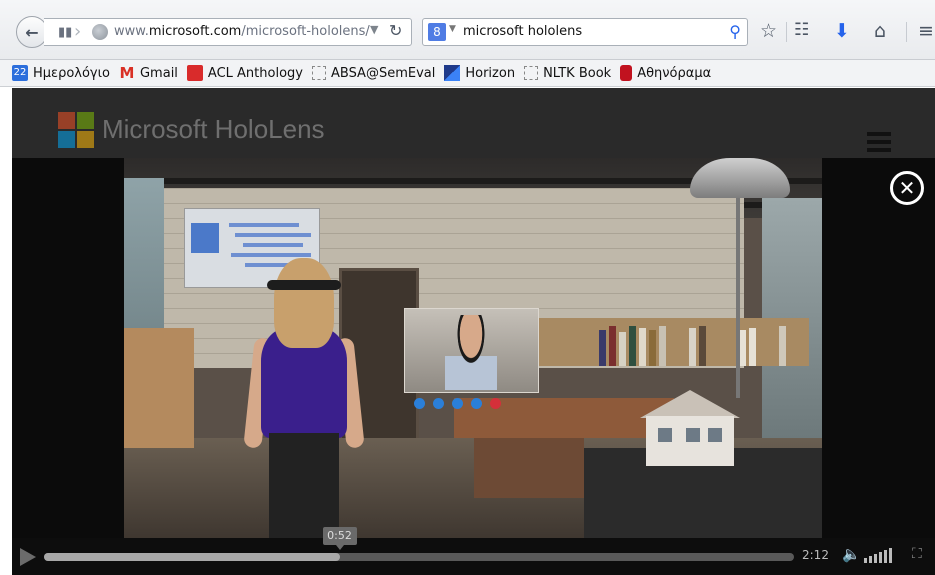  Describe the element at coordinates (735, 31) in the screenshot. I see `search-icon: ⚲` at that location.